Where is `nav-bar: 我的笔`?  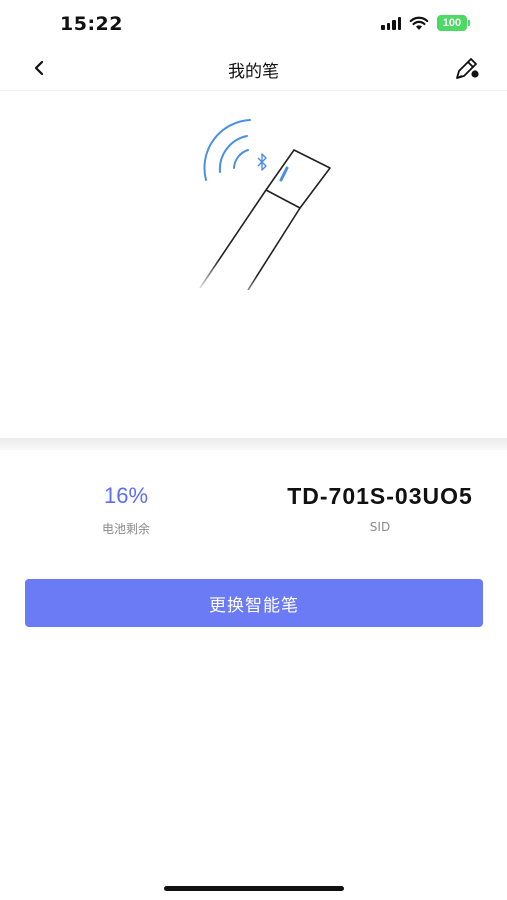 nav-bar: 我的笔 is located at coordinates (253, 69).